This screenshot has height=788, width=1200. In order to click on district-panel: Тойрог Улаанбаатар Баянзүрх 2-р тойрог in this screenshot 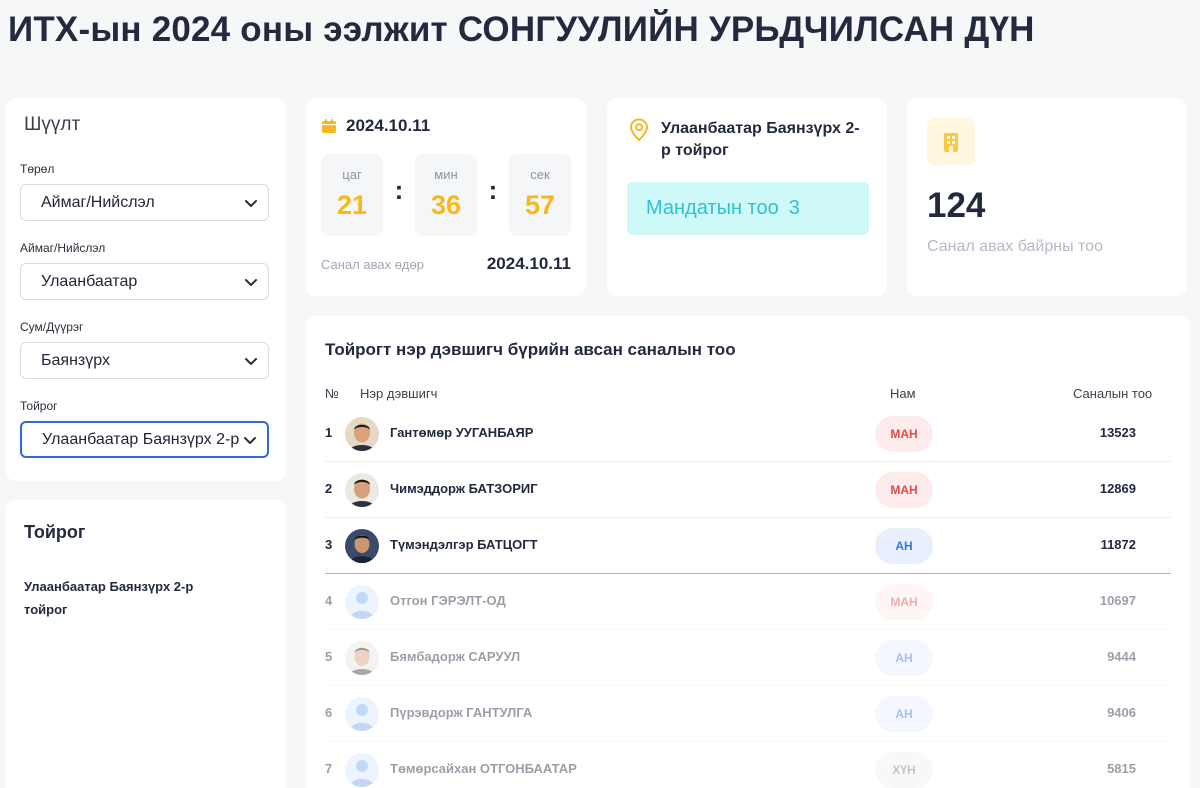, I will do `click(146, 644)`.